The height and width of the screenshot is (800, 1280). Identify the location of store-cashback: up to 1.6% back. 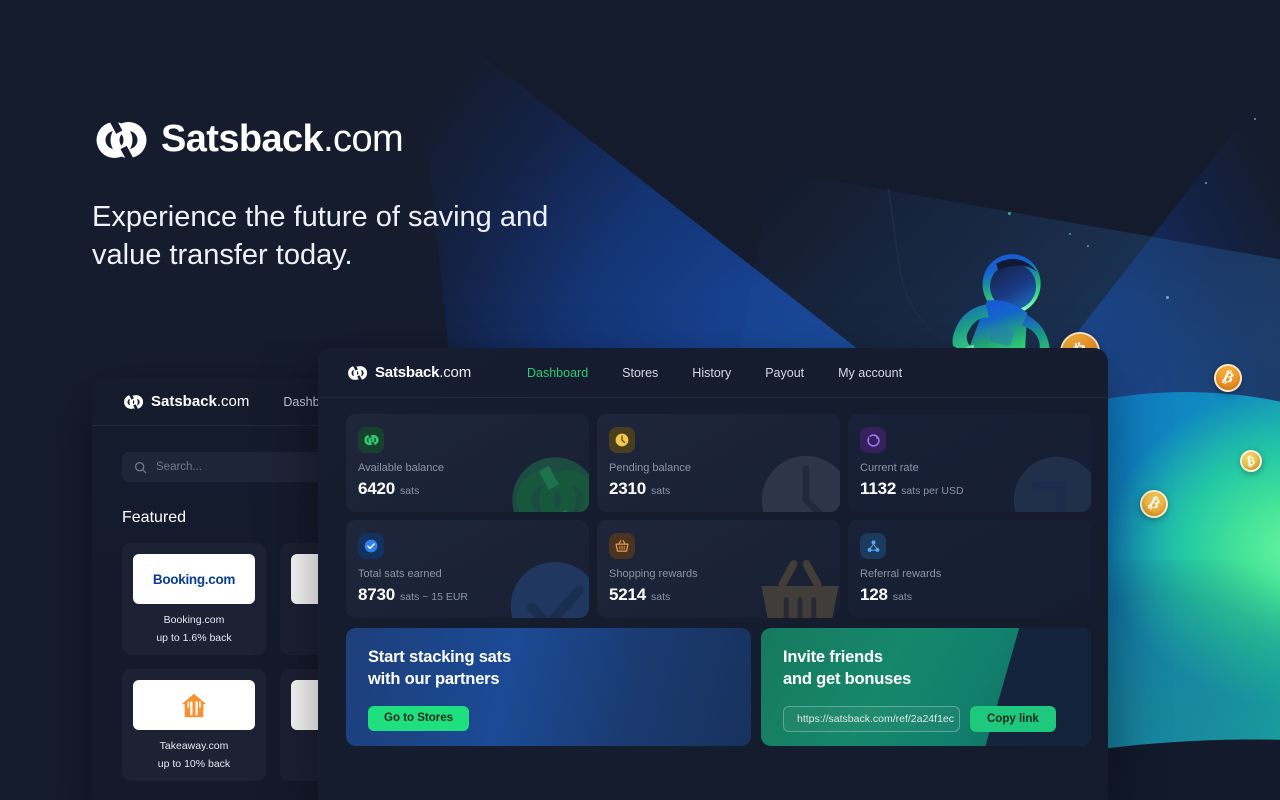
(194, 638).